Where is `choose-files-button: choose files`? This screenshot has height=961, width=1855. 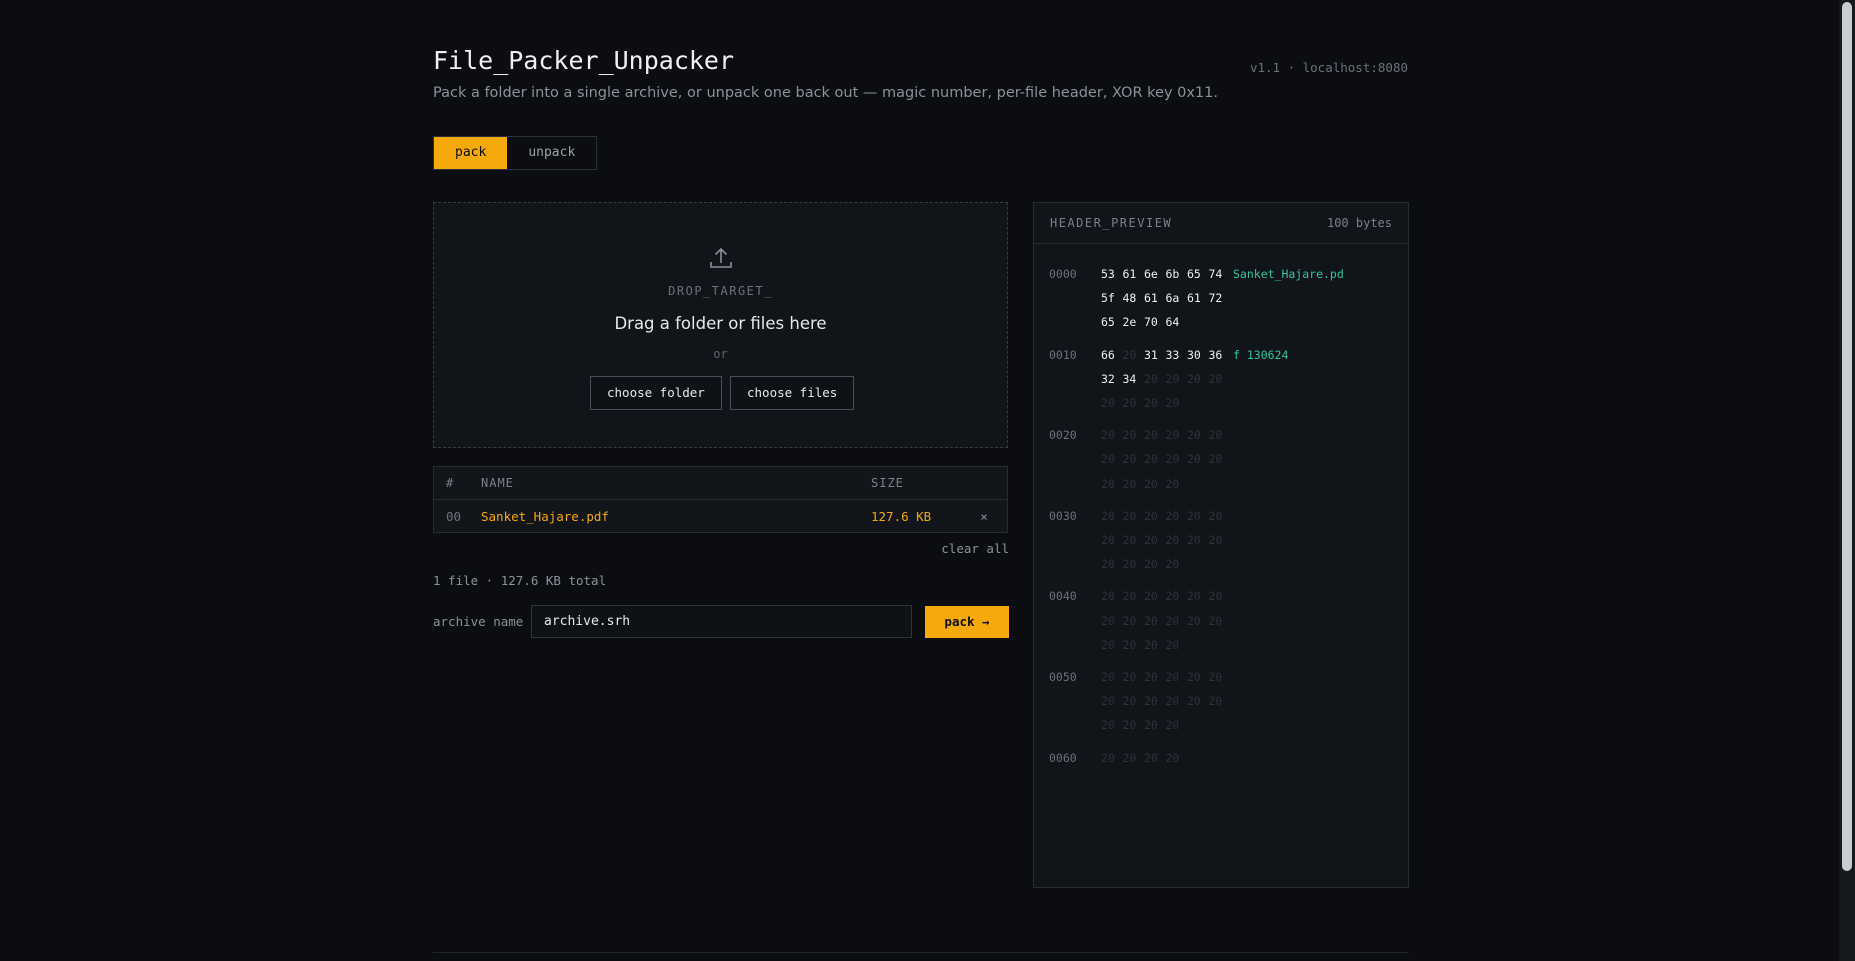
choose-files-button: choose files is located at coordinates (792, 393).